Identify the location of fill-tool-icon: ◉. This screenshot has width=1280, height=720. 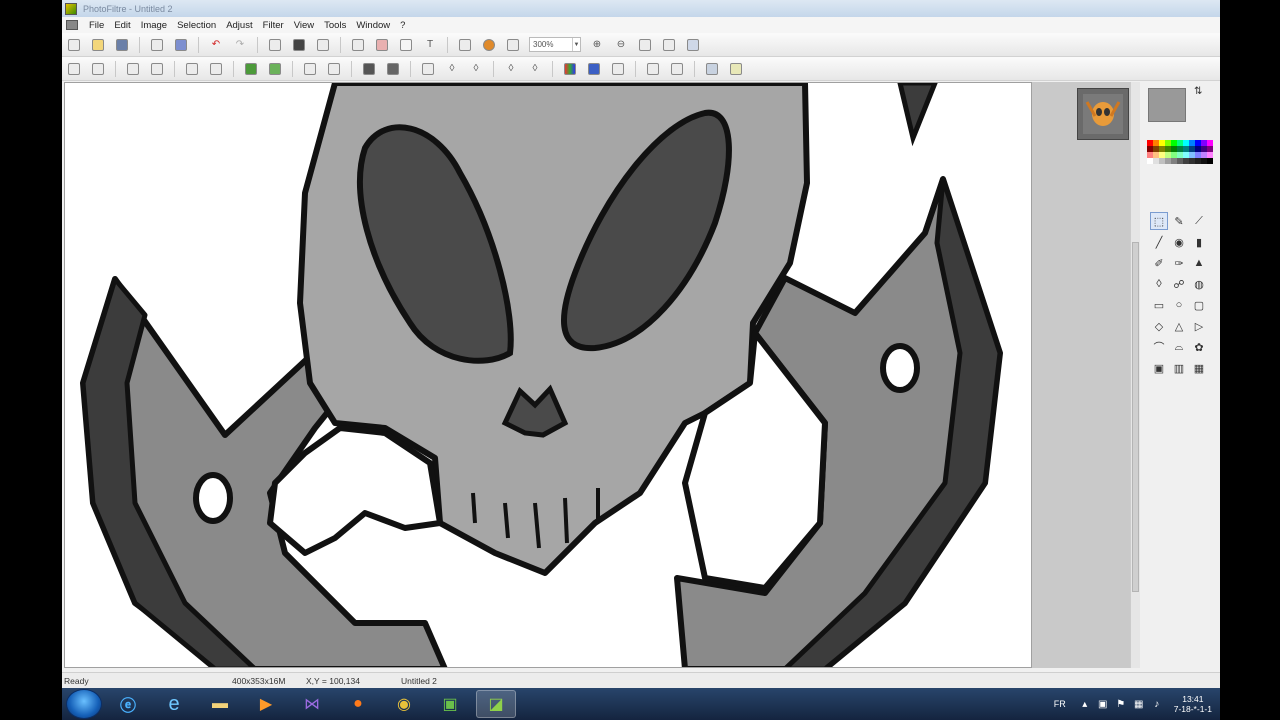
(1179, 242).